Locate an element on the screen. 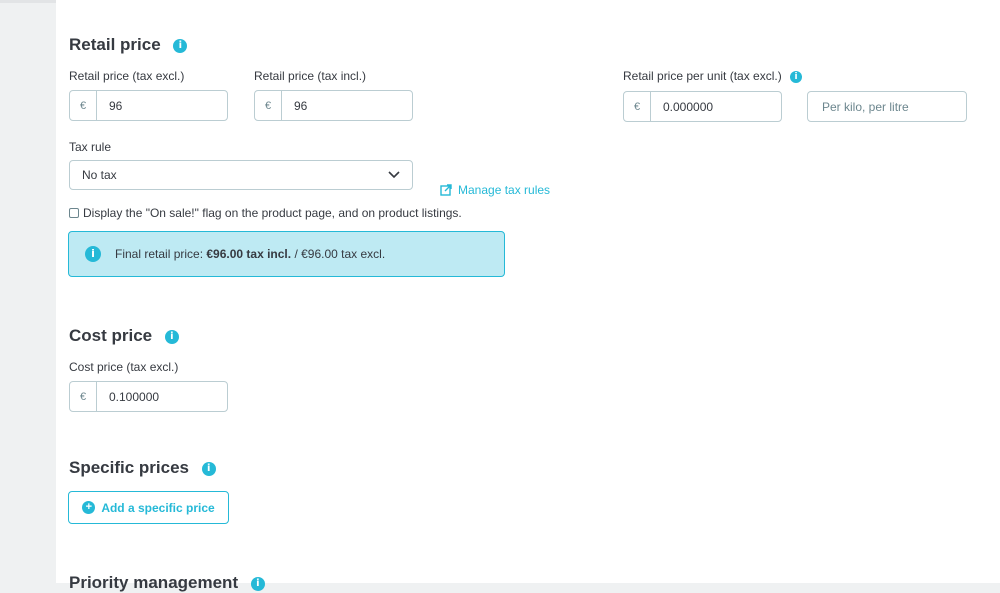 The image size is (1000, 593). specific-prices-heading: Specific prices i is located at coordinates (142, 468).